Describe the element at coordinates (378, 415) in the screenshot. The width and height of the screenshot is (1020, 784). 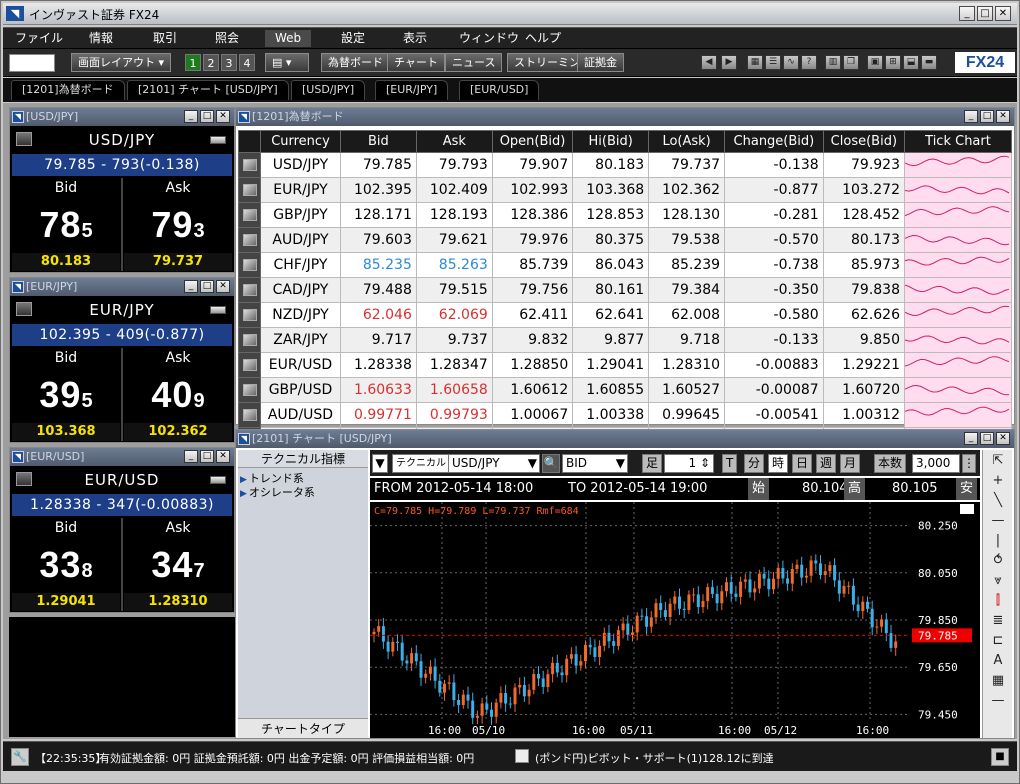
I see `cell-bid: 0.99771` at that location.